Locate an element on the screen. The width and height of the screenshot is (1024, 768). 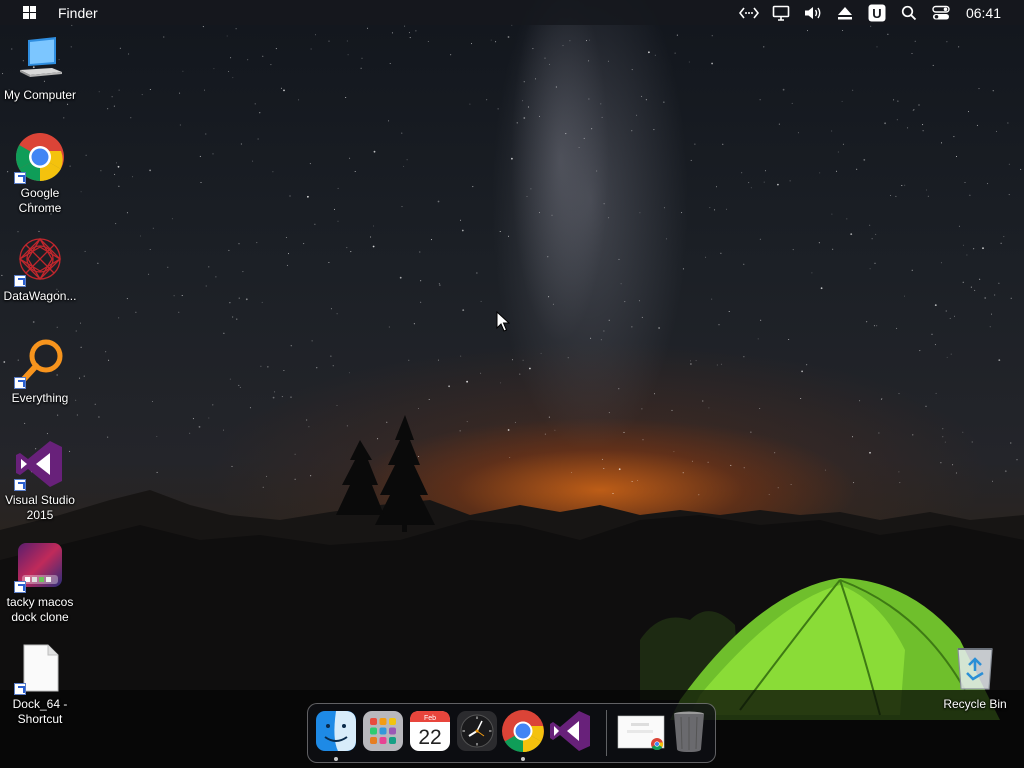
u-badge-letter: U is located at coordinates (876, 13).